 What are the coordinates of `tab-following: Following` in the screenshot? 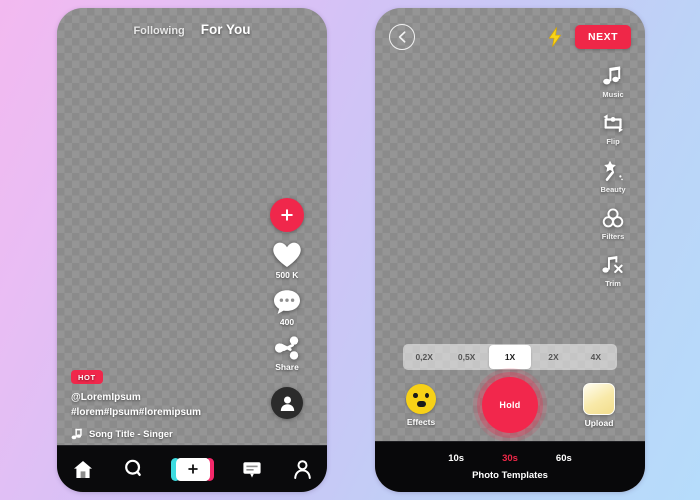 It's located at (158, 31).